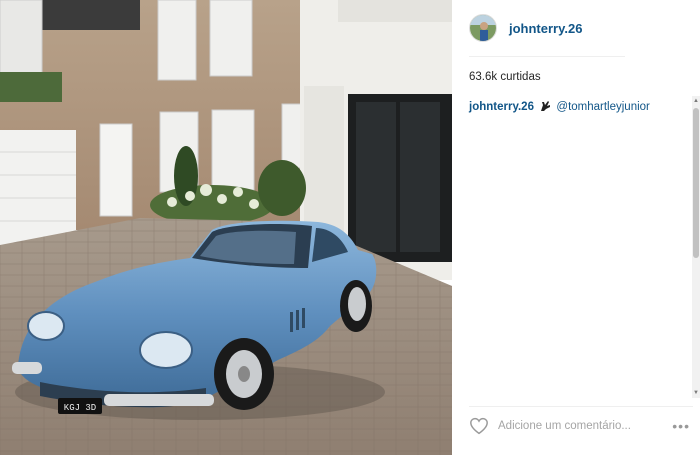  I want to click on caption: johnterry.26 @tomhartleyjunior, so click(559, 106).